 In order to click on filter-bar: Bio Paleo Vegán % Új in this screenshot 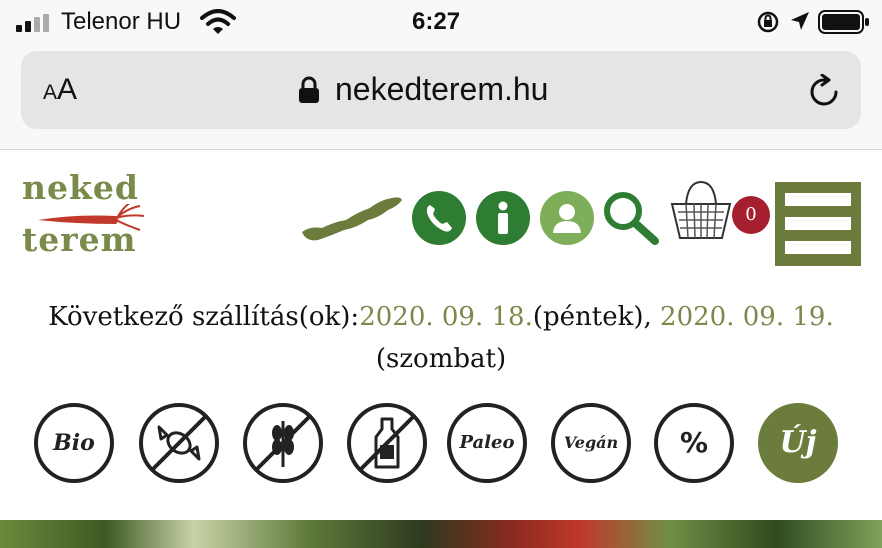, I will do `click(439, 443)`.